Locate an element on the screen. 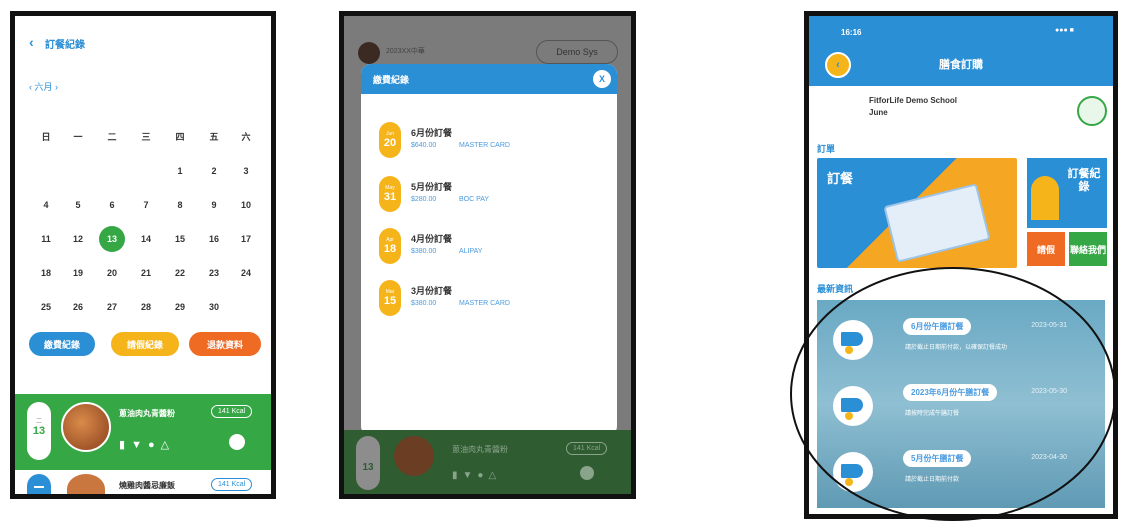 This screenshot has width=1126, height=528. payment-record: May 31 5月份訂餐 $280.00 BOC PAY is located at coordinates (484, 198).